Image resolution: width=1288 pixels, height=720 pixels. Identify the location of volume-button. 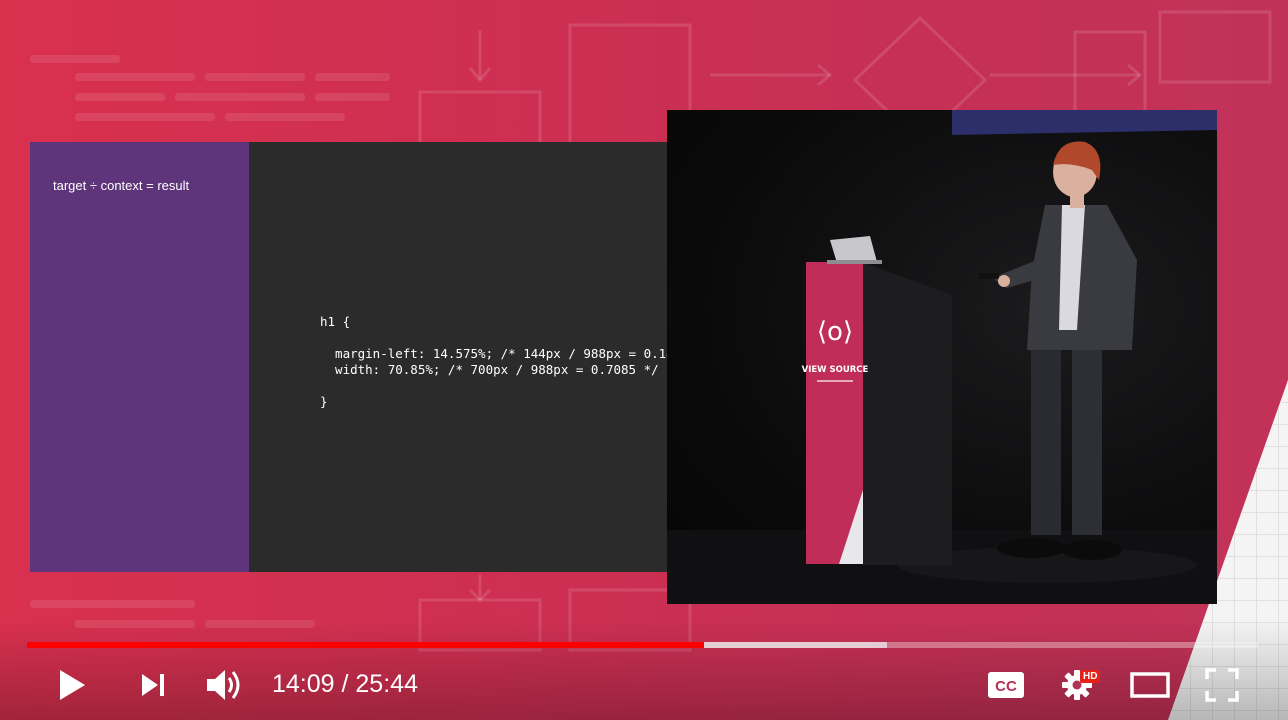
(224, 685).